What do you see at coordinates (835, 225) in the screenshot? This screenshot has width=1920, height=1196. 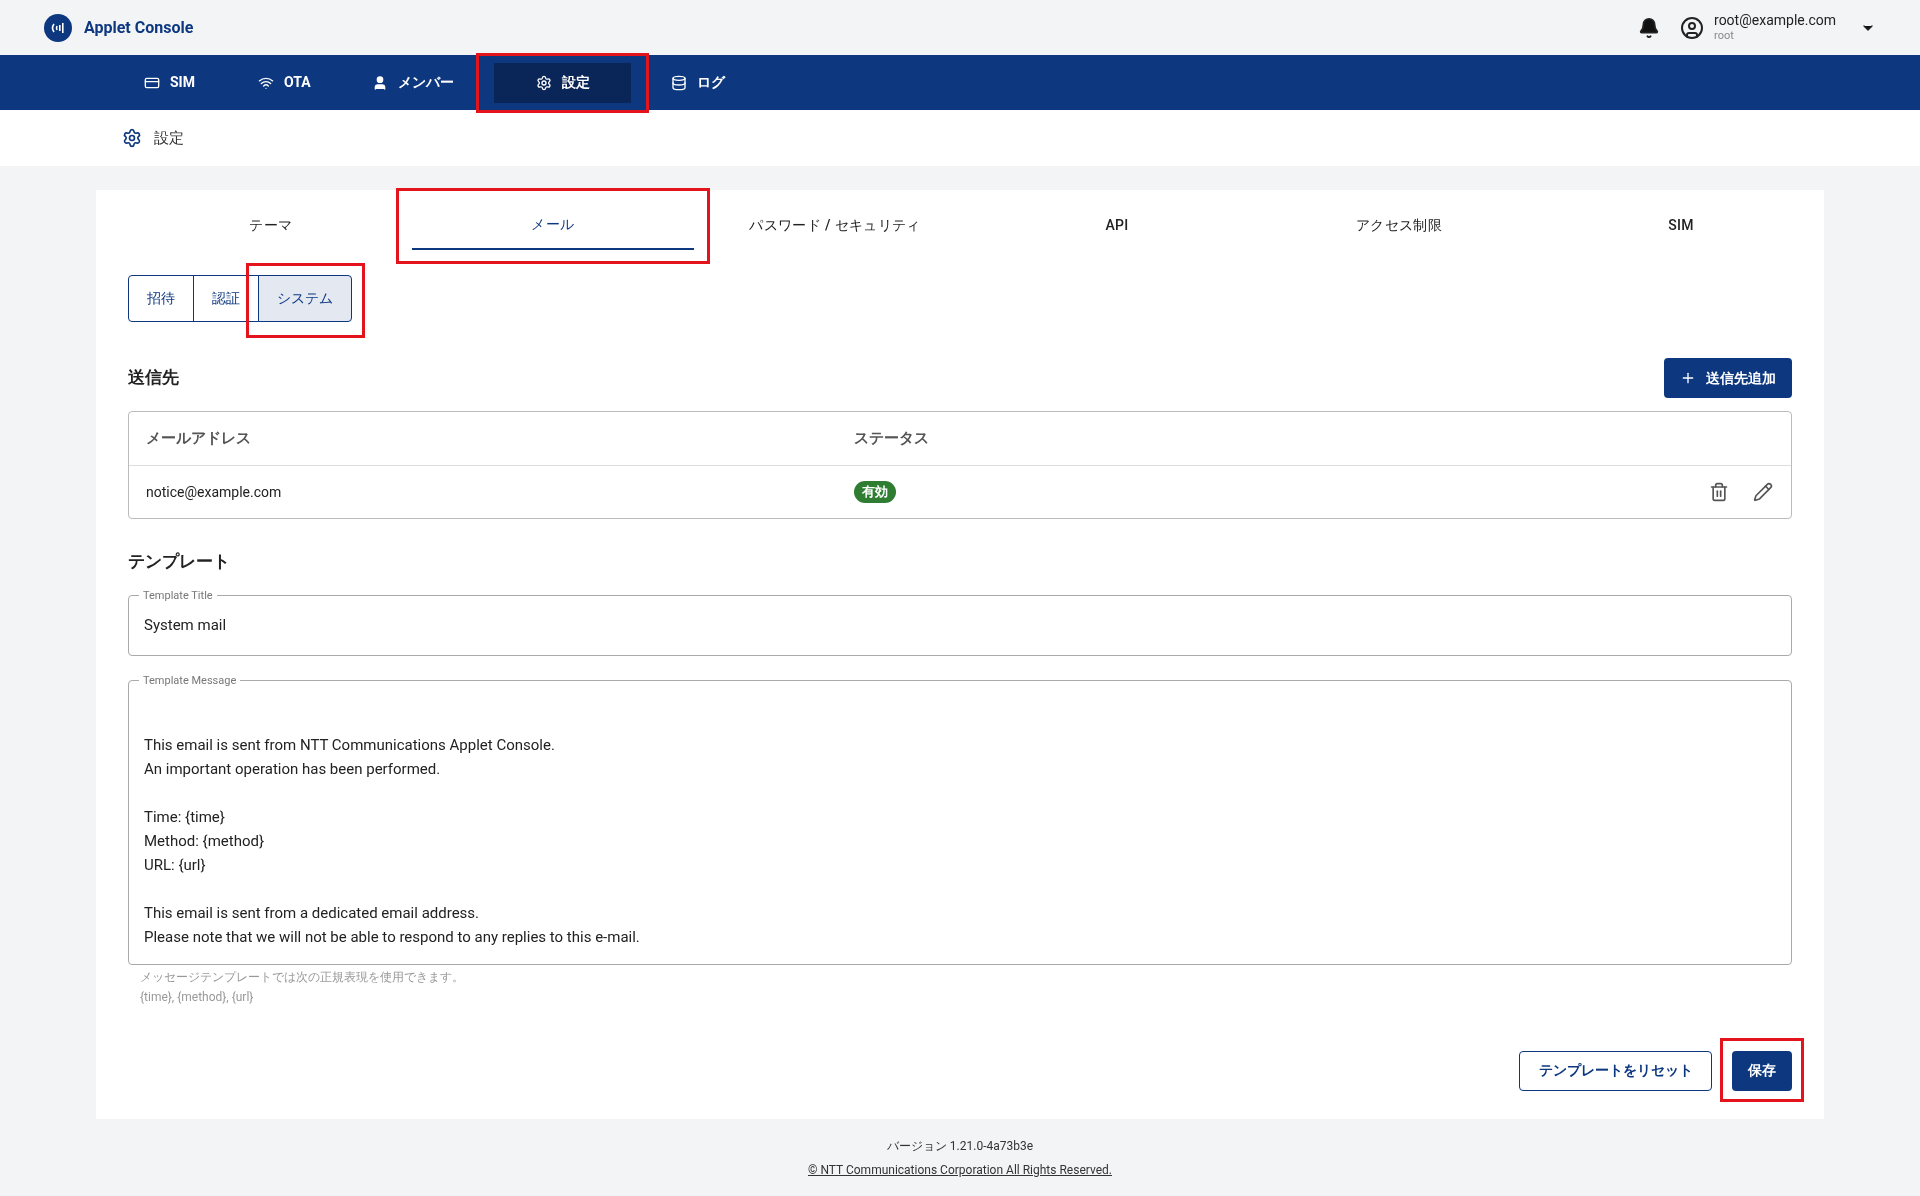 I see `settings-tab: パスワード / セキュリティ` at bounding box center [835, 225].